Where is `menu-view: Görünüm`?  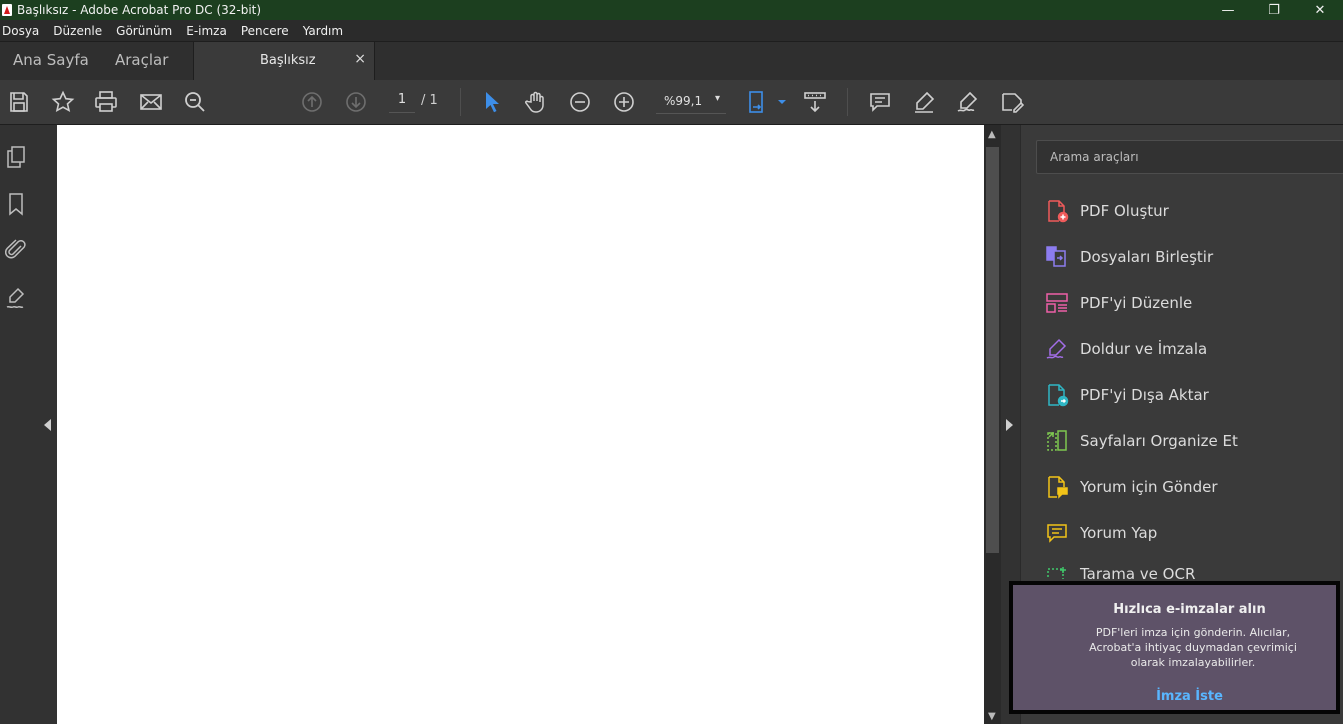
menu-view: Görünüm is located at coordinates (144, 31).